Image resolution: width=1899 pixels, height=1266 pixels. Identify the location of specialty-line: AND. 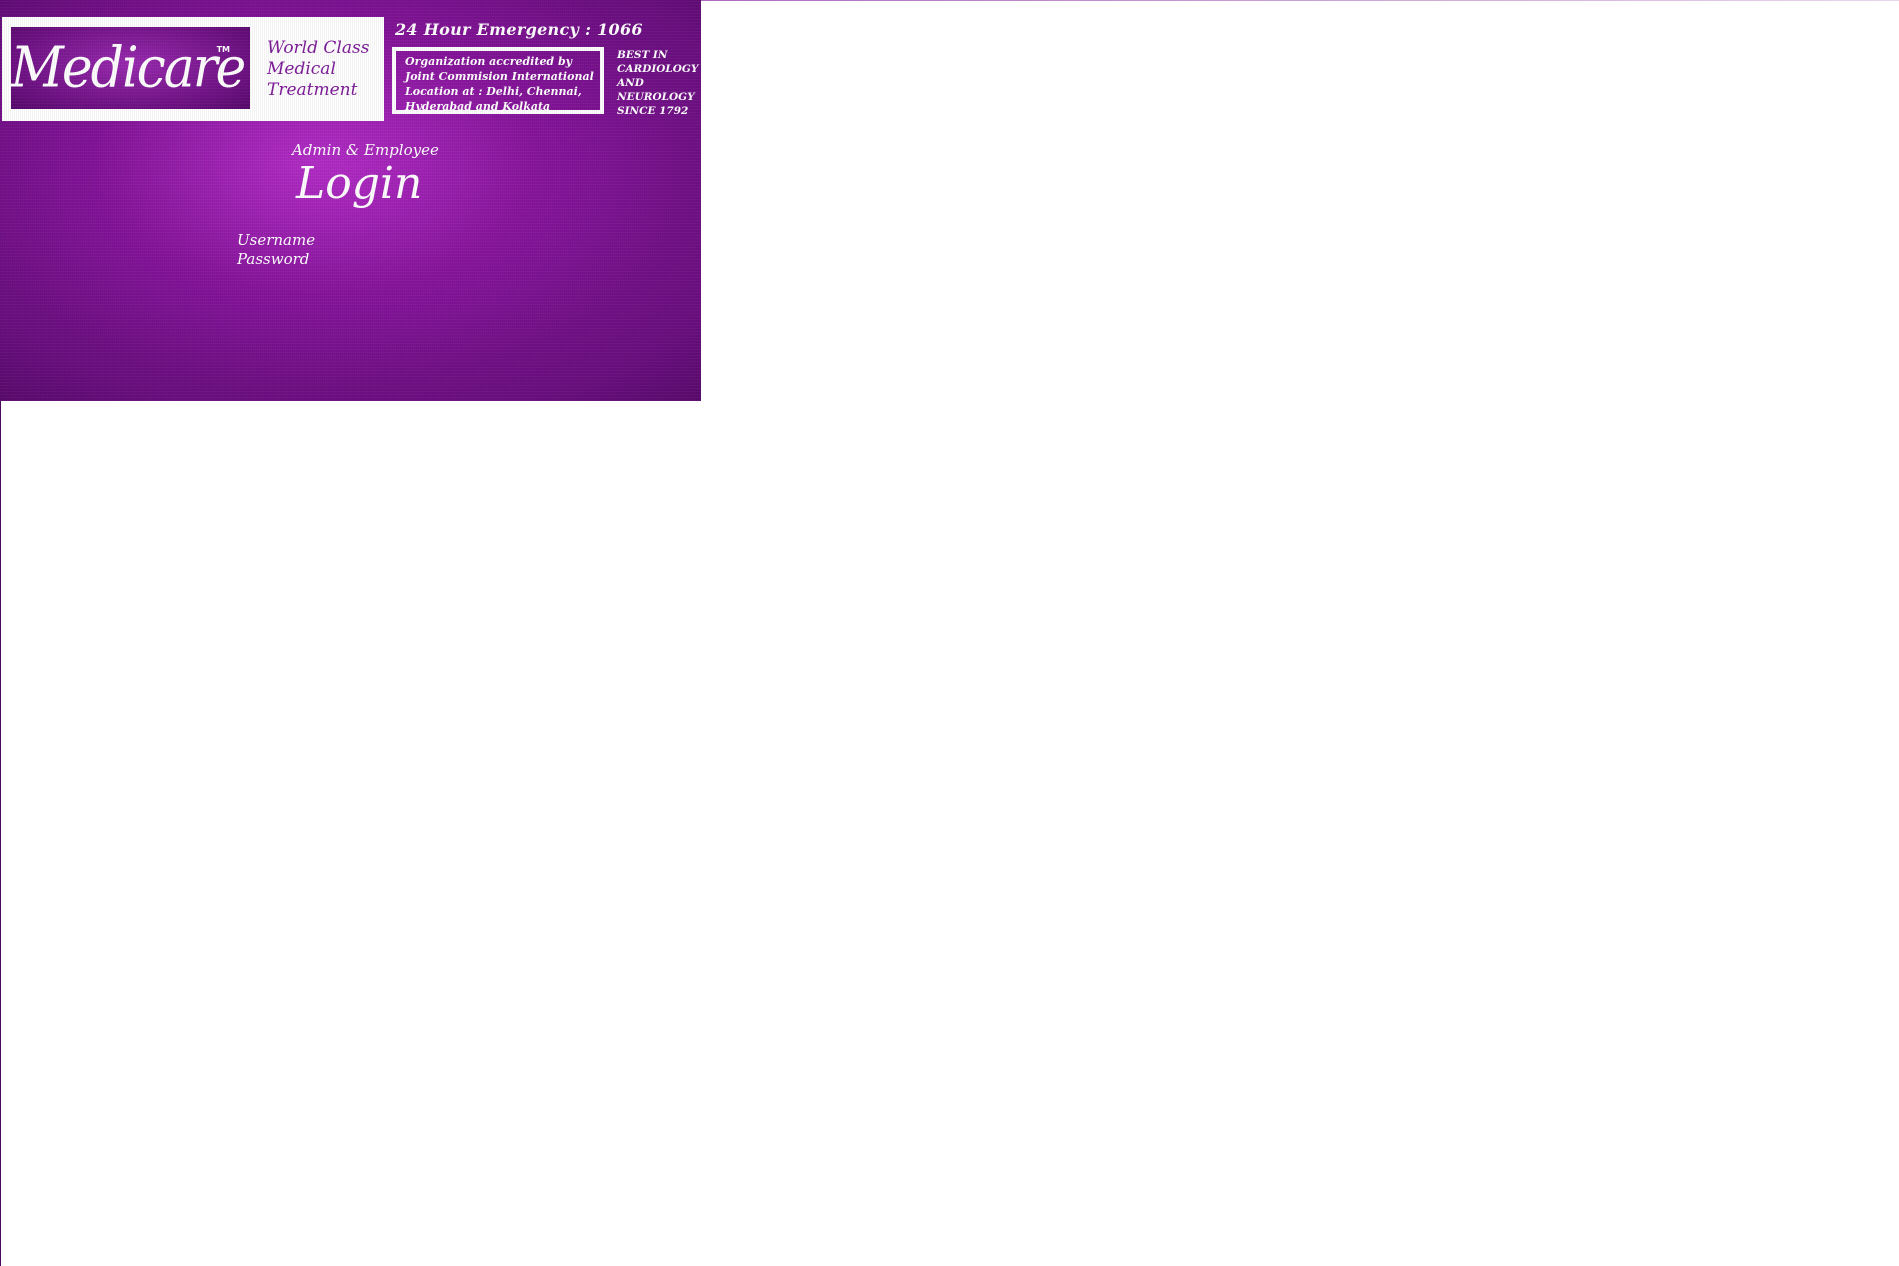
(630, 83).